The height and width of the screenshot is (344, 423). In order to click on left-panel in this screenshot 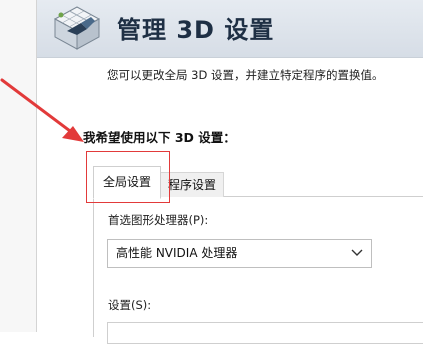, I will do `click(18, 166)`.